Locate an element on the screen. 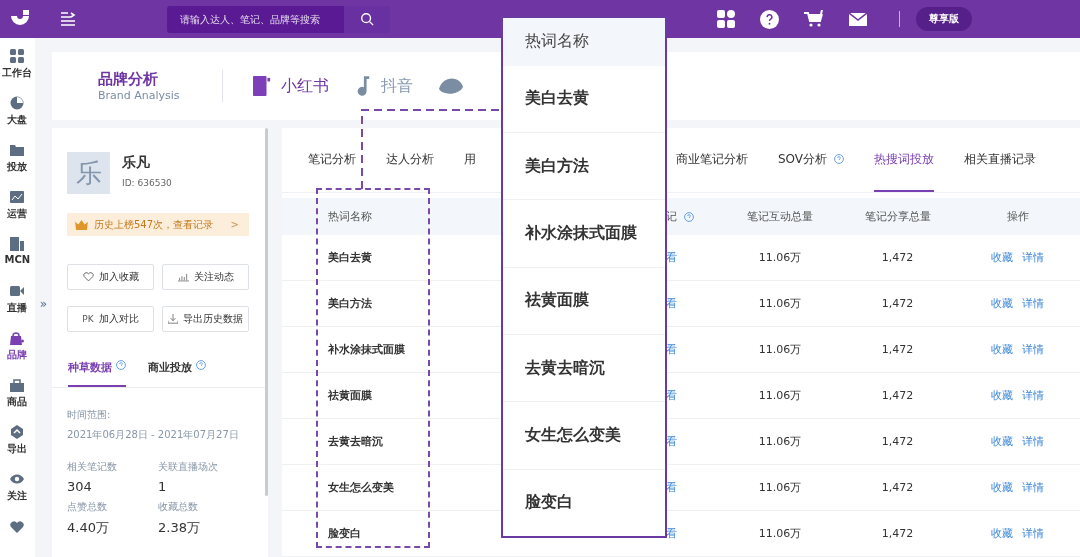 This screenshot has height=557, width=1080. avatar: 乐 is located at coordinates (88, 173).